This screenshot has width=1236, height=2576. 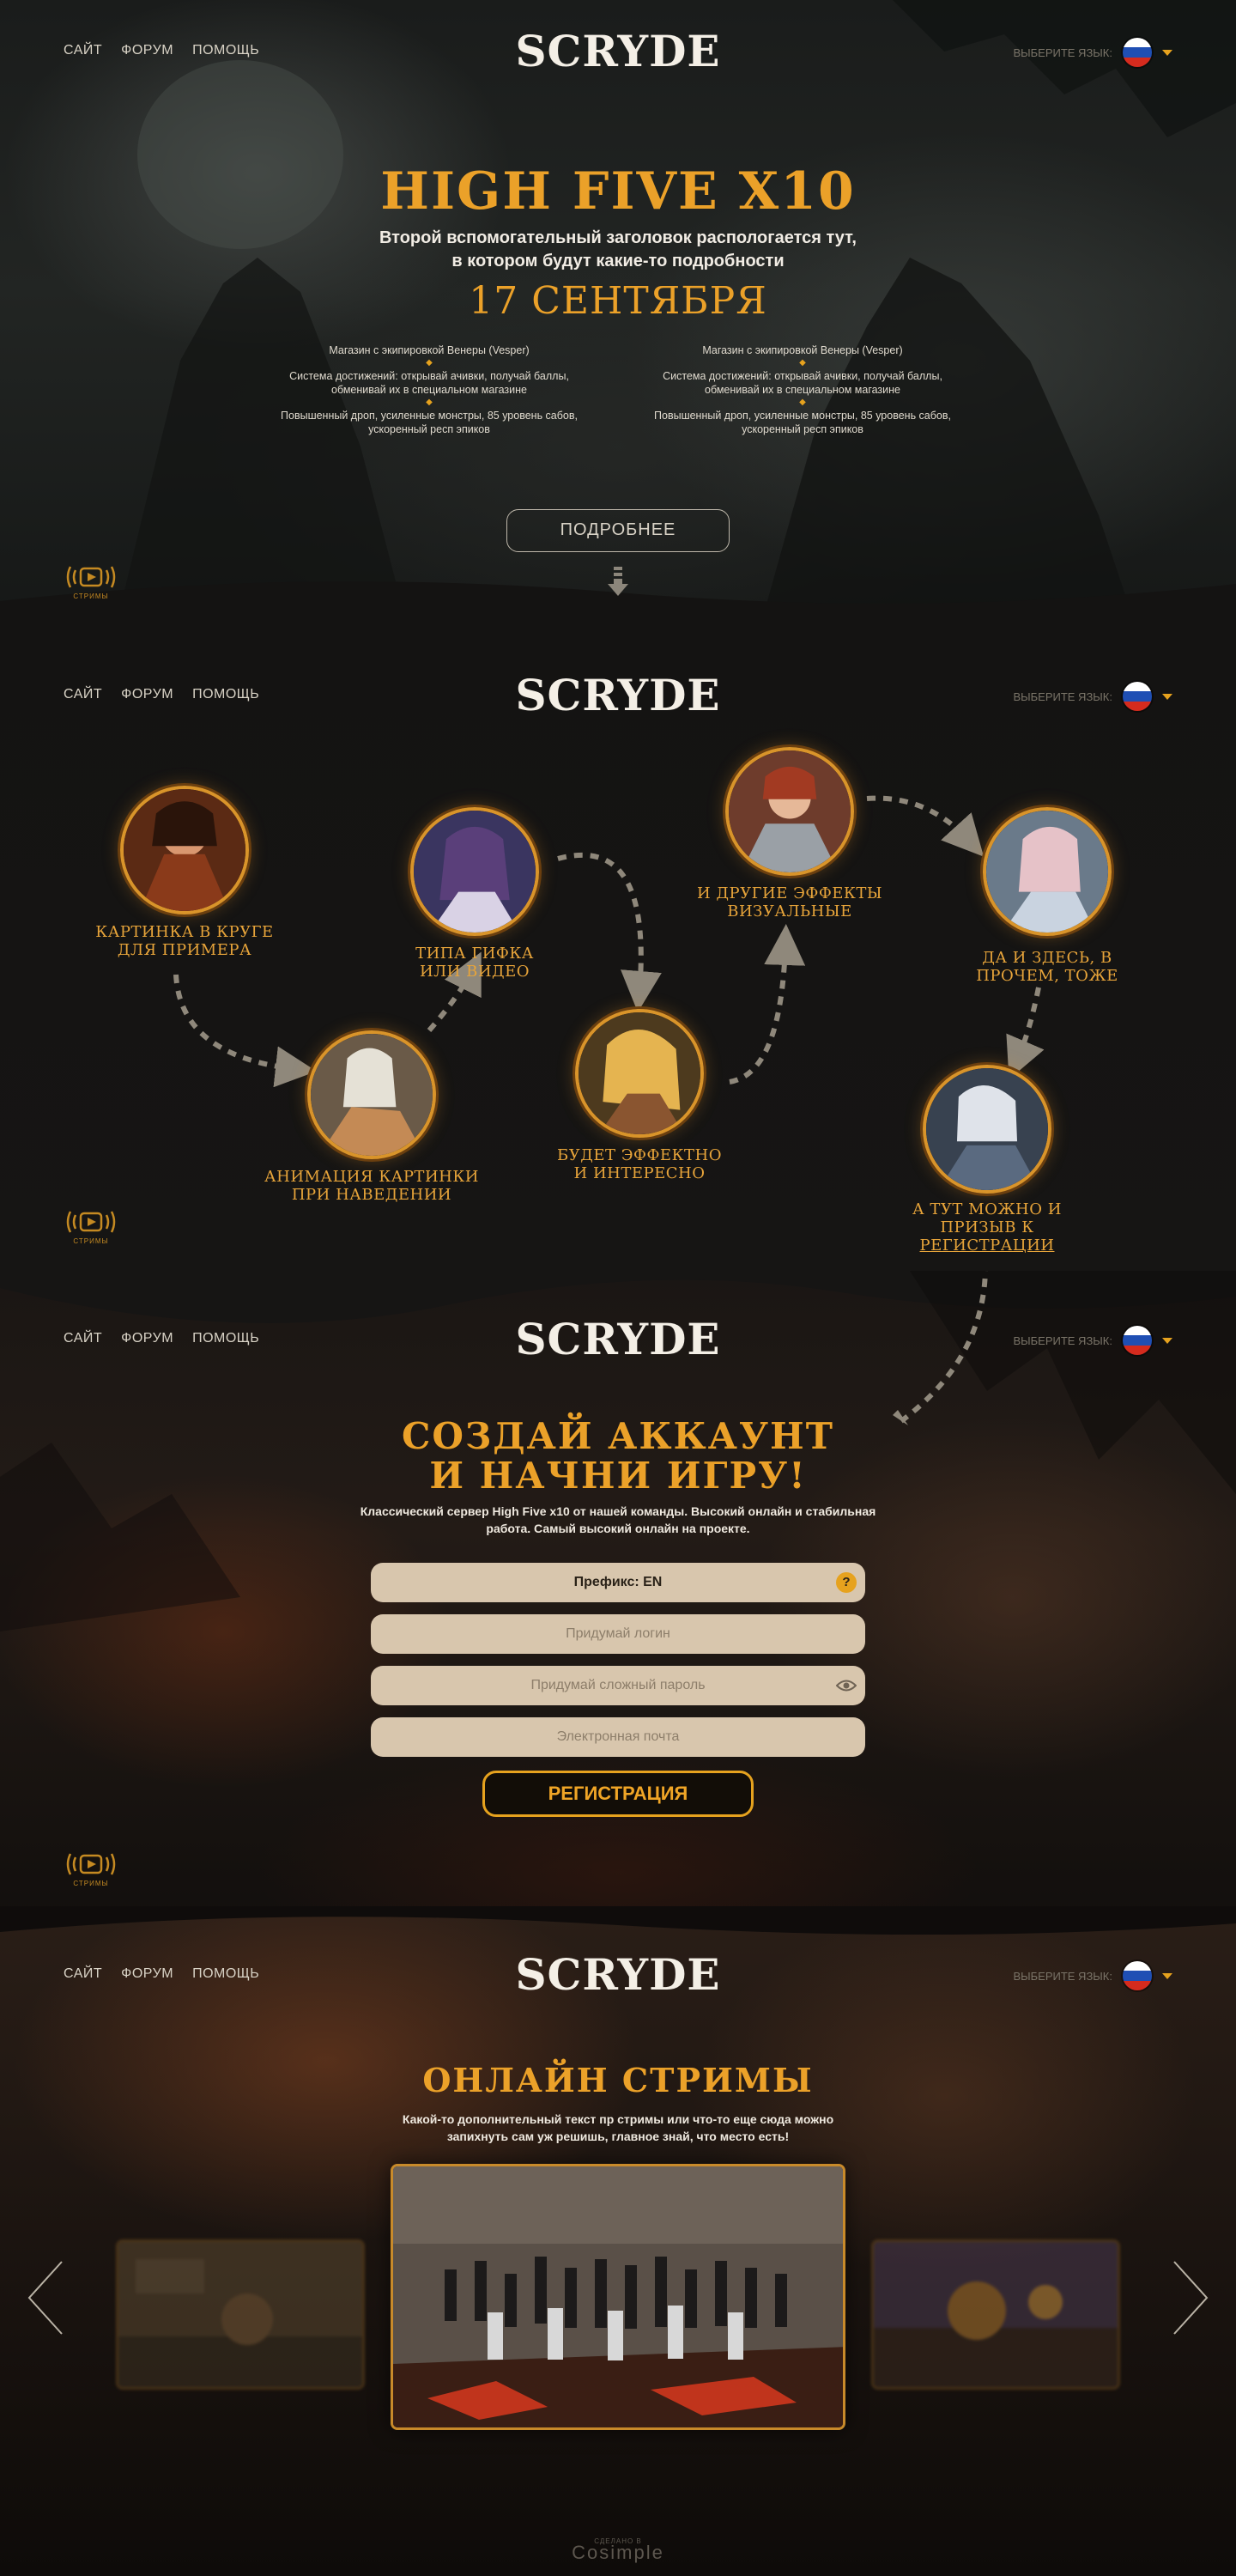 I want to click on more-button: ПОДРОБНЕЕ, so click(x=618, y=530).